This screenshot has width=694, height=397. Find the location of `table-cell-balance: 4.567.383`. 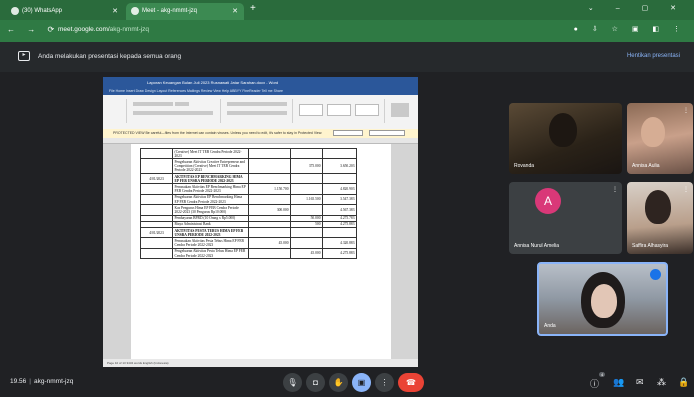

table-cell-balance: 4.567.383 is located at coordinates (339, 210).